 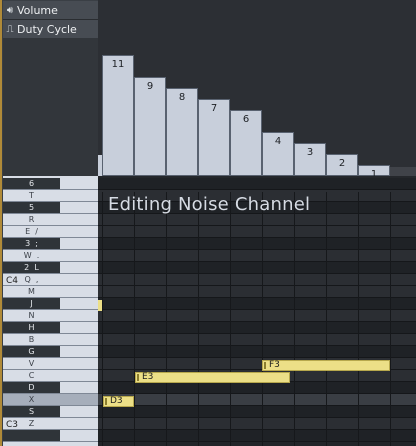 What do you see at coordinates (50, 184) in the screenshot?
I see `piano-key: 6` at bounding box center [50, 184].